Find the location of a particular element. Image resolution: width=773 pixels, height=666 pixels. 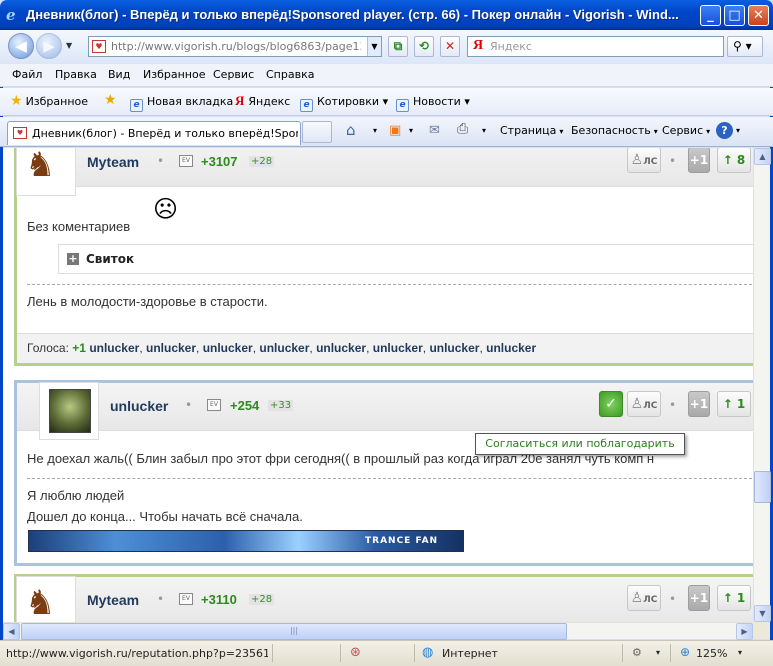

refresh-icon: ⟲ is located at coordinates (424, 46).